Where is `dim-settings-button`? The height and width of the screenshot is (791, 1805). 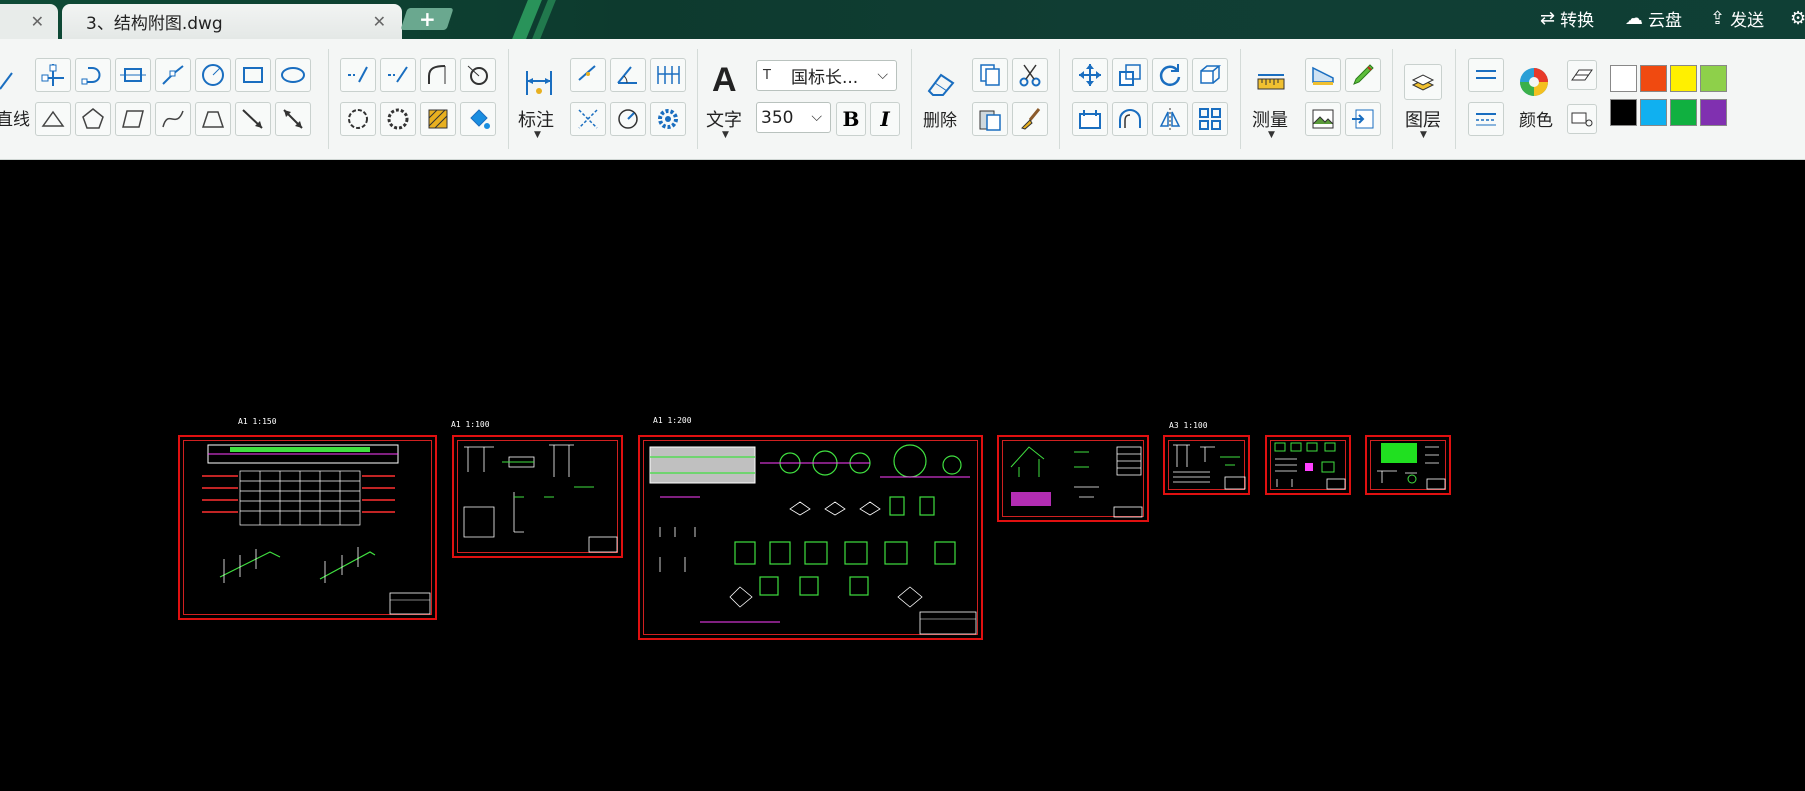
dim-settings-button is located at coordinates (668, 119).